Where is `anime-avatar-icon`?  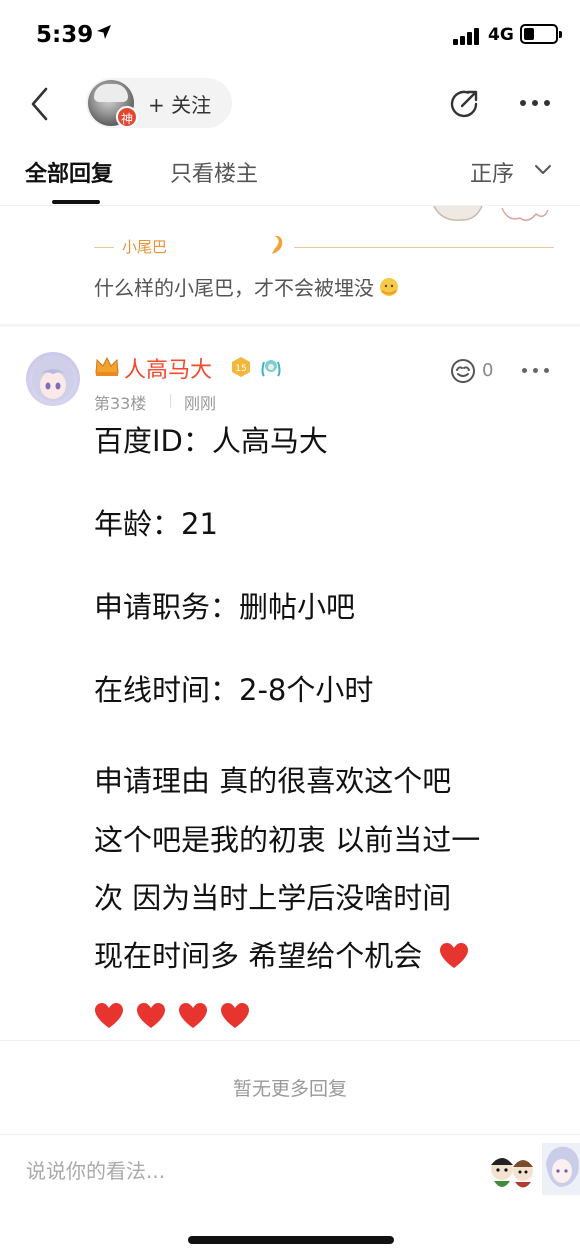
anime-avatar-icon is located at coordinates (53, 380).